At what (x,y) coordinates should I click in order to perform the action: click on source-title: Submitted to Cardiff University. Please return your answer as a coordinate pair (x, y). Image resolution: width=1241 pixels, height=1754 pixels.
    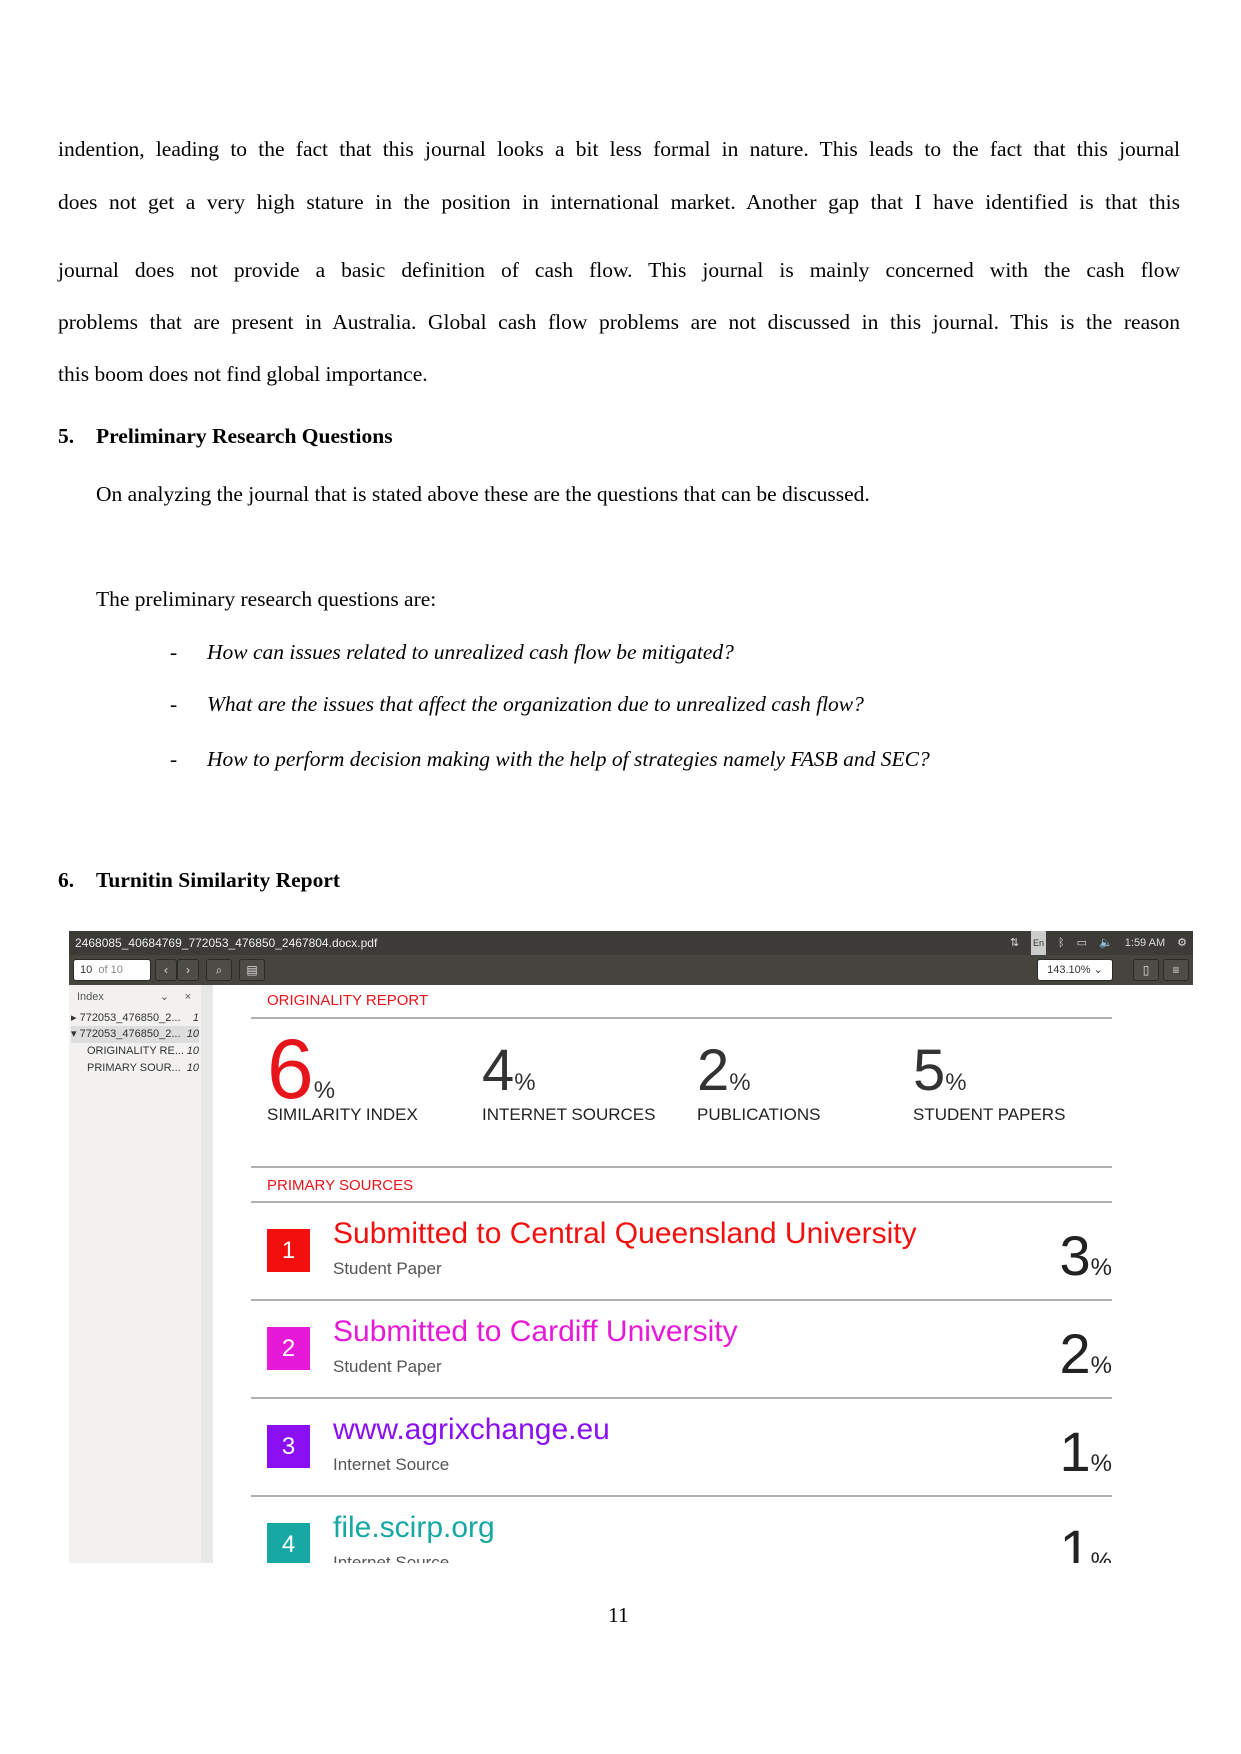
    Looking at the image, I should click on (535, 1332).